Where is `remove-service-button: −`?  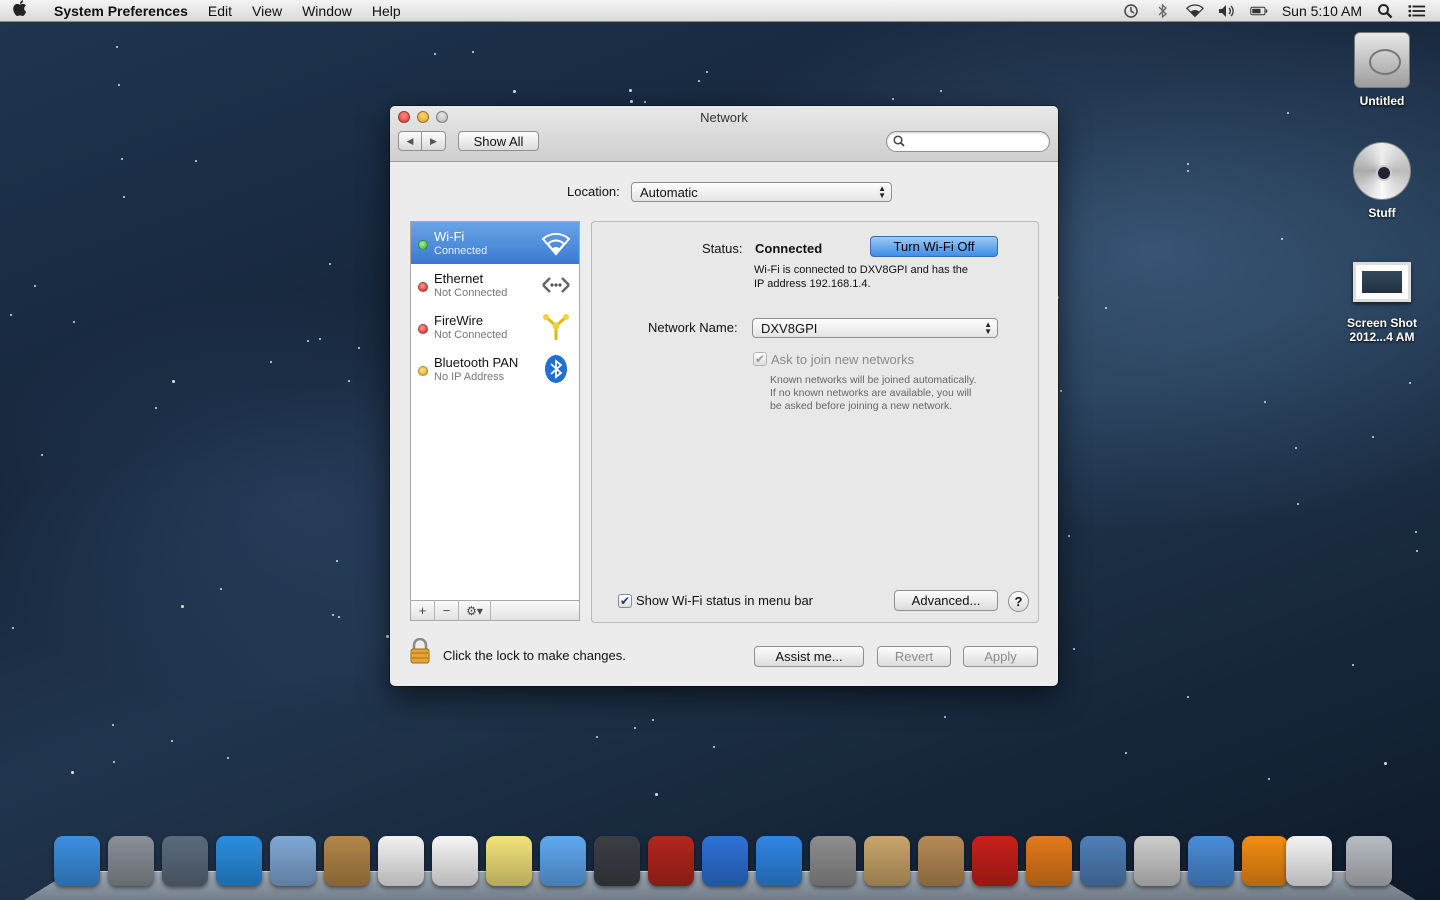
remove-service-button: − is located at coordinates (447, 610).